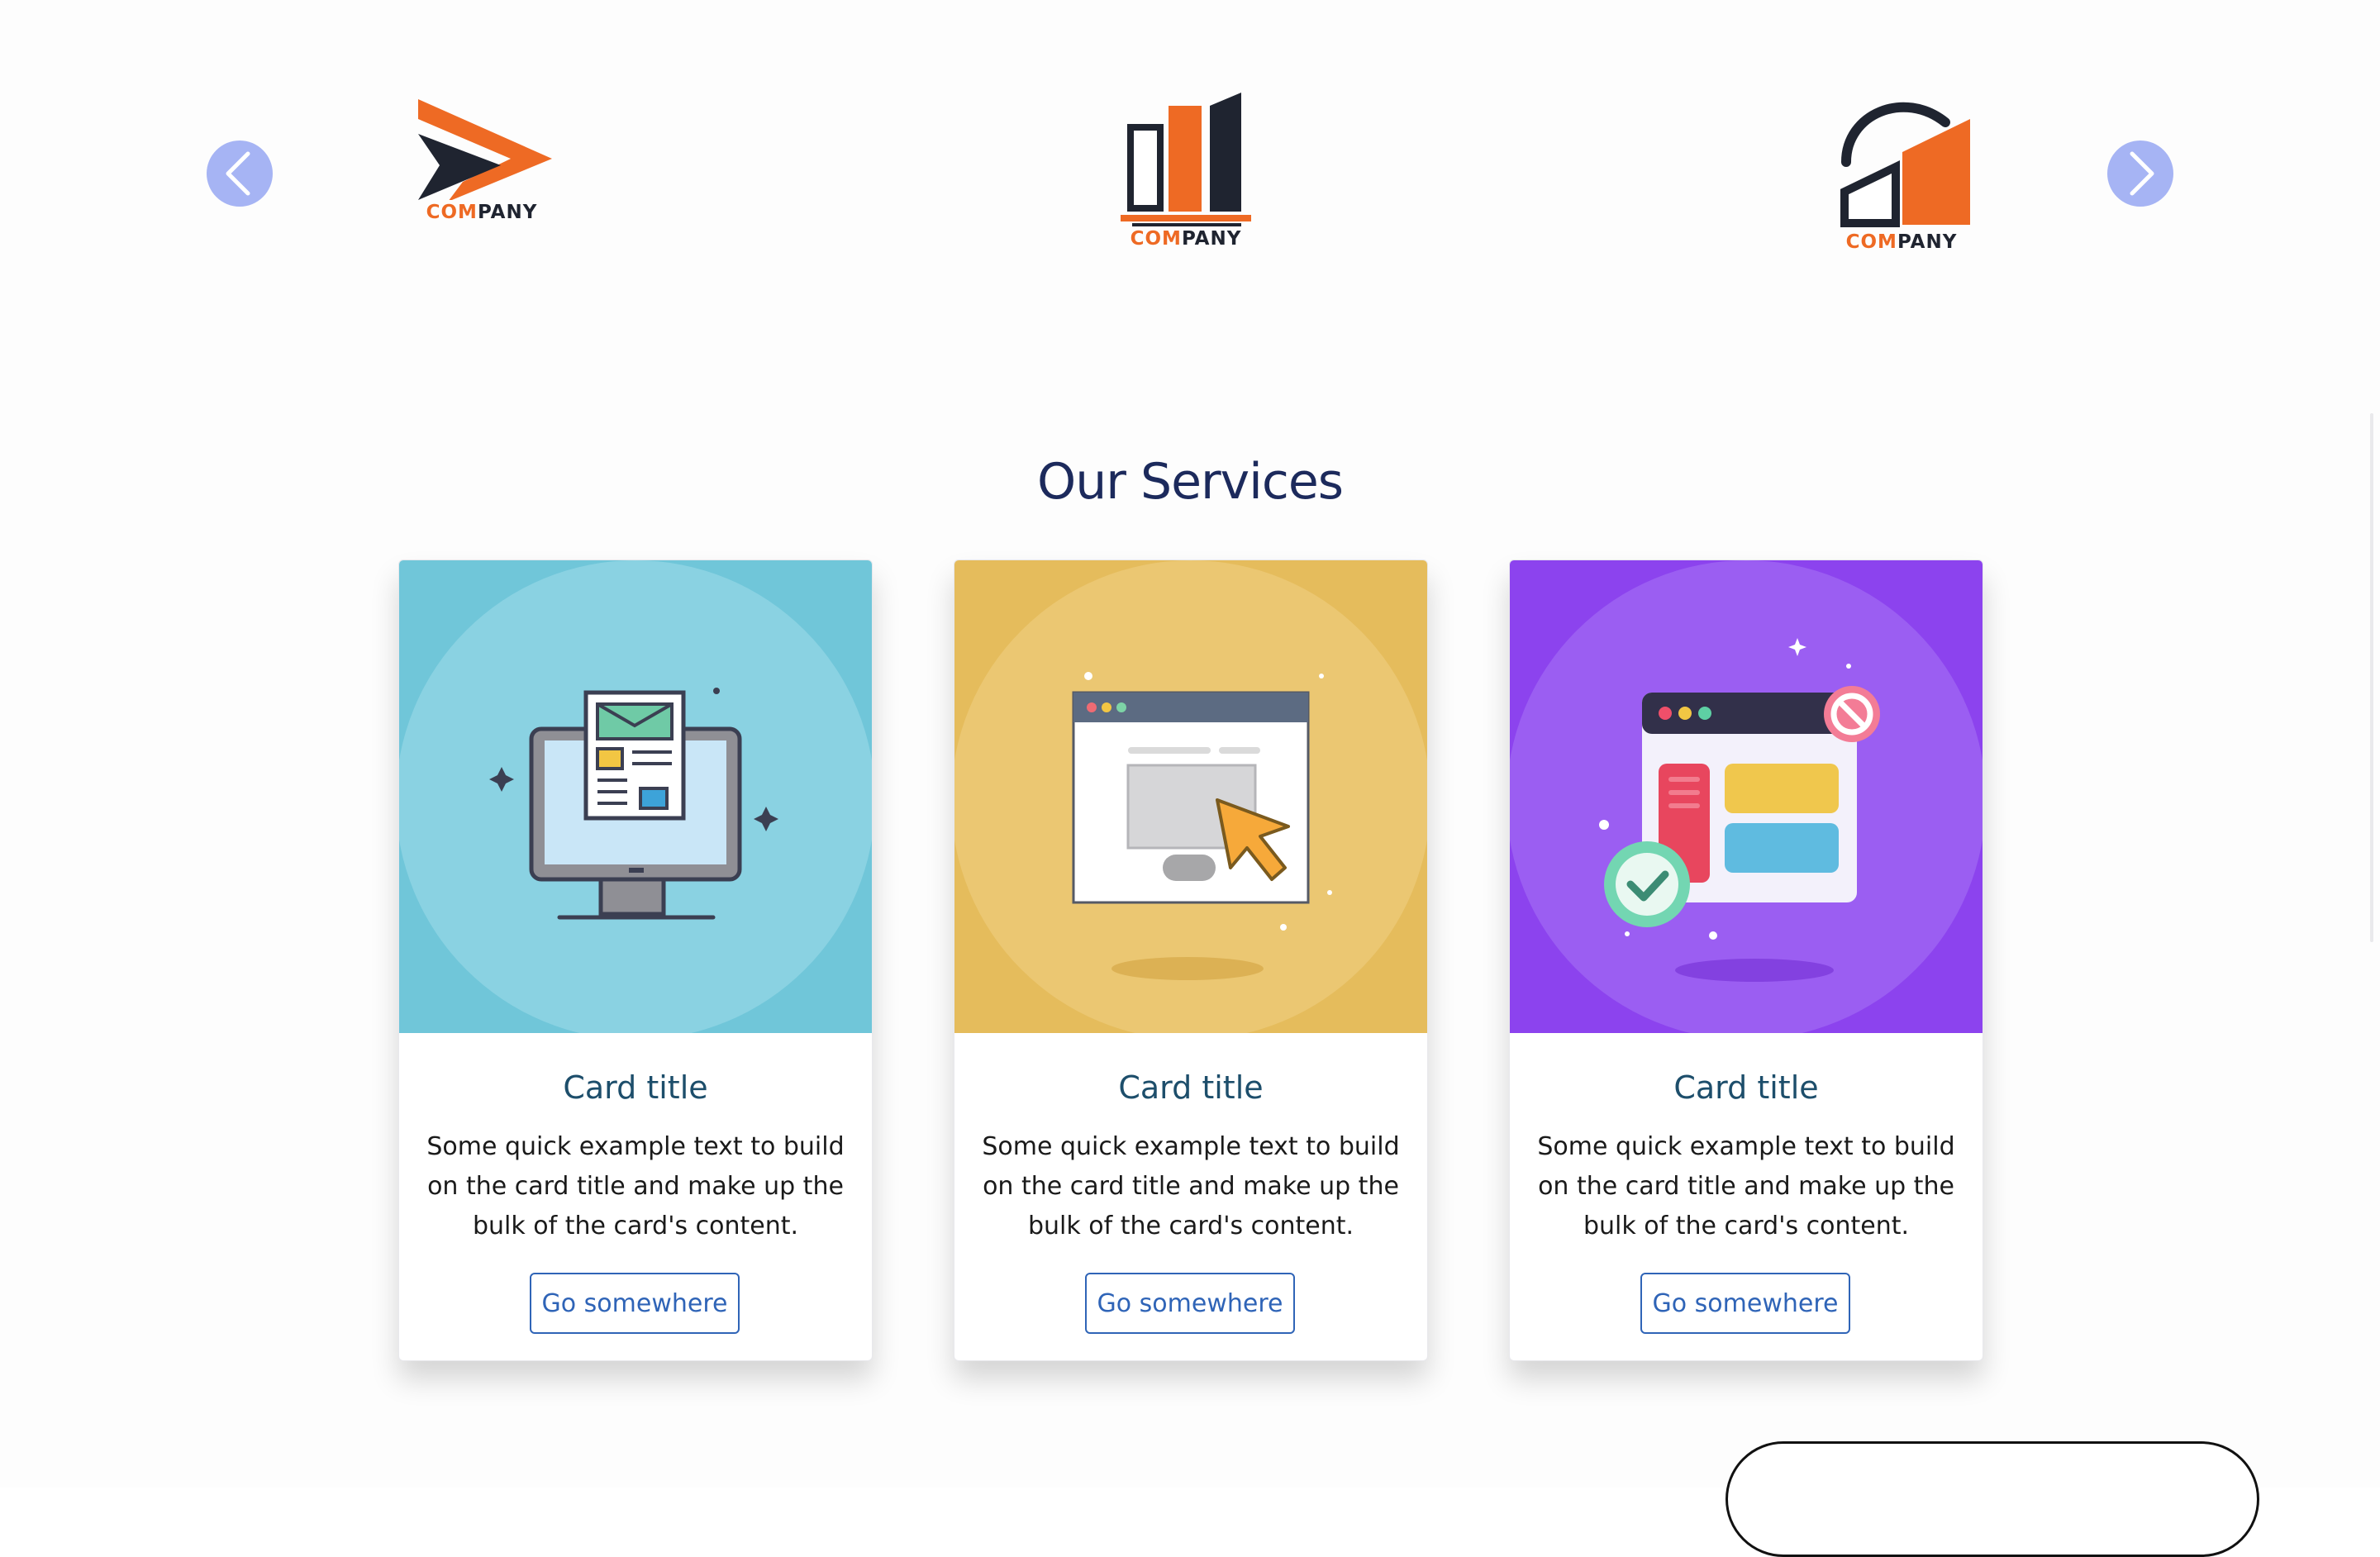  Describe the element at coordinates (1992, 1499) in the screenshot. I see `partial-pill-button` at that location.